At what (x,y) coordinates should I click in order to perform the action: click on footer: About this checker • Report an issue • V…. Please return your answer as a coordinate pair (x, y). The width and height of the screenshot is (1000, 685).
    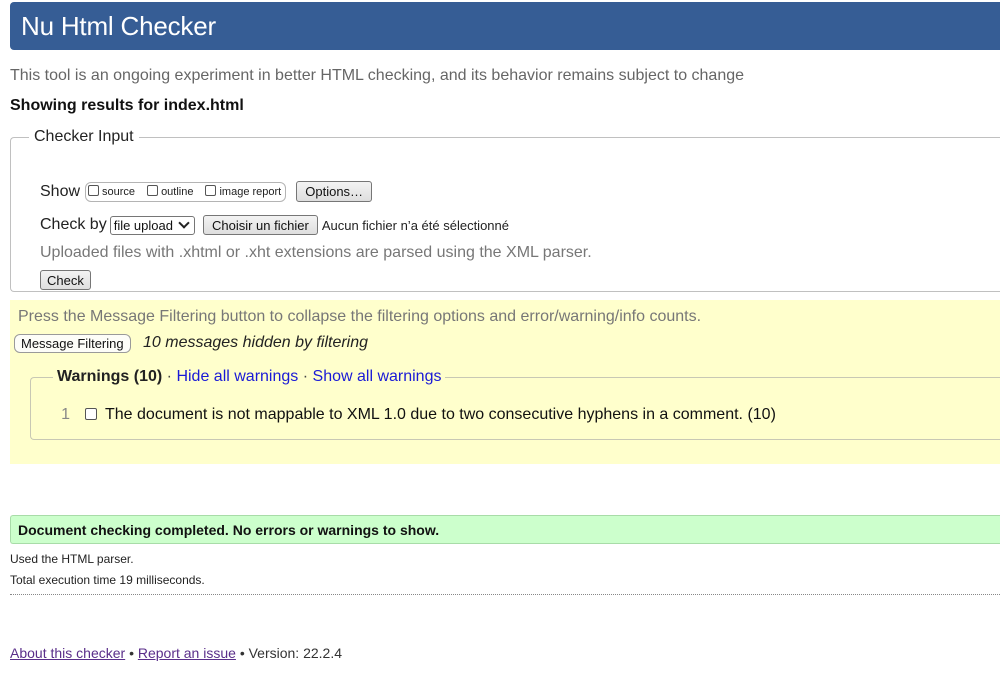
    Looking at the image, I should click on (176, 653).